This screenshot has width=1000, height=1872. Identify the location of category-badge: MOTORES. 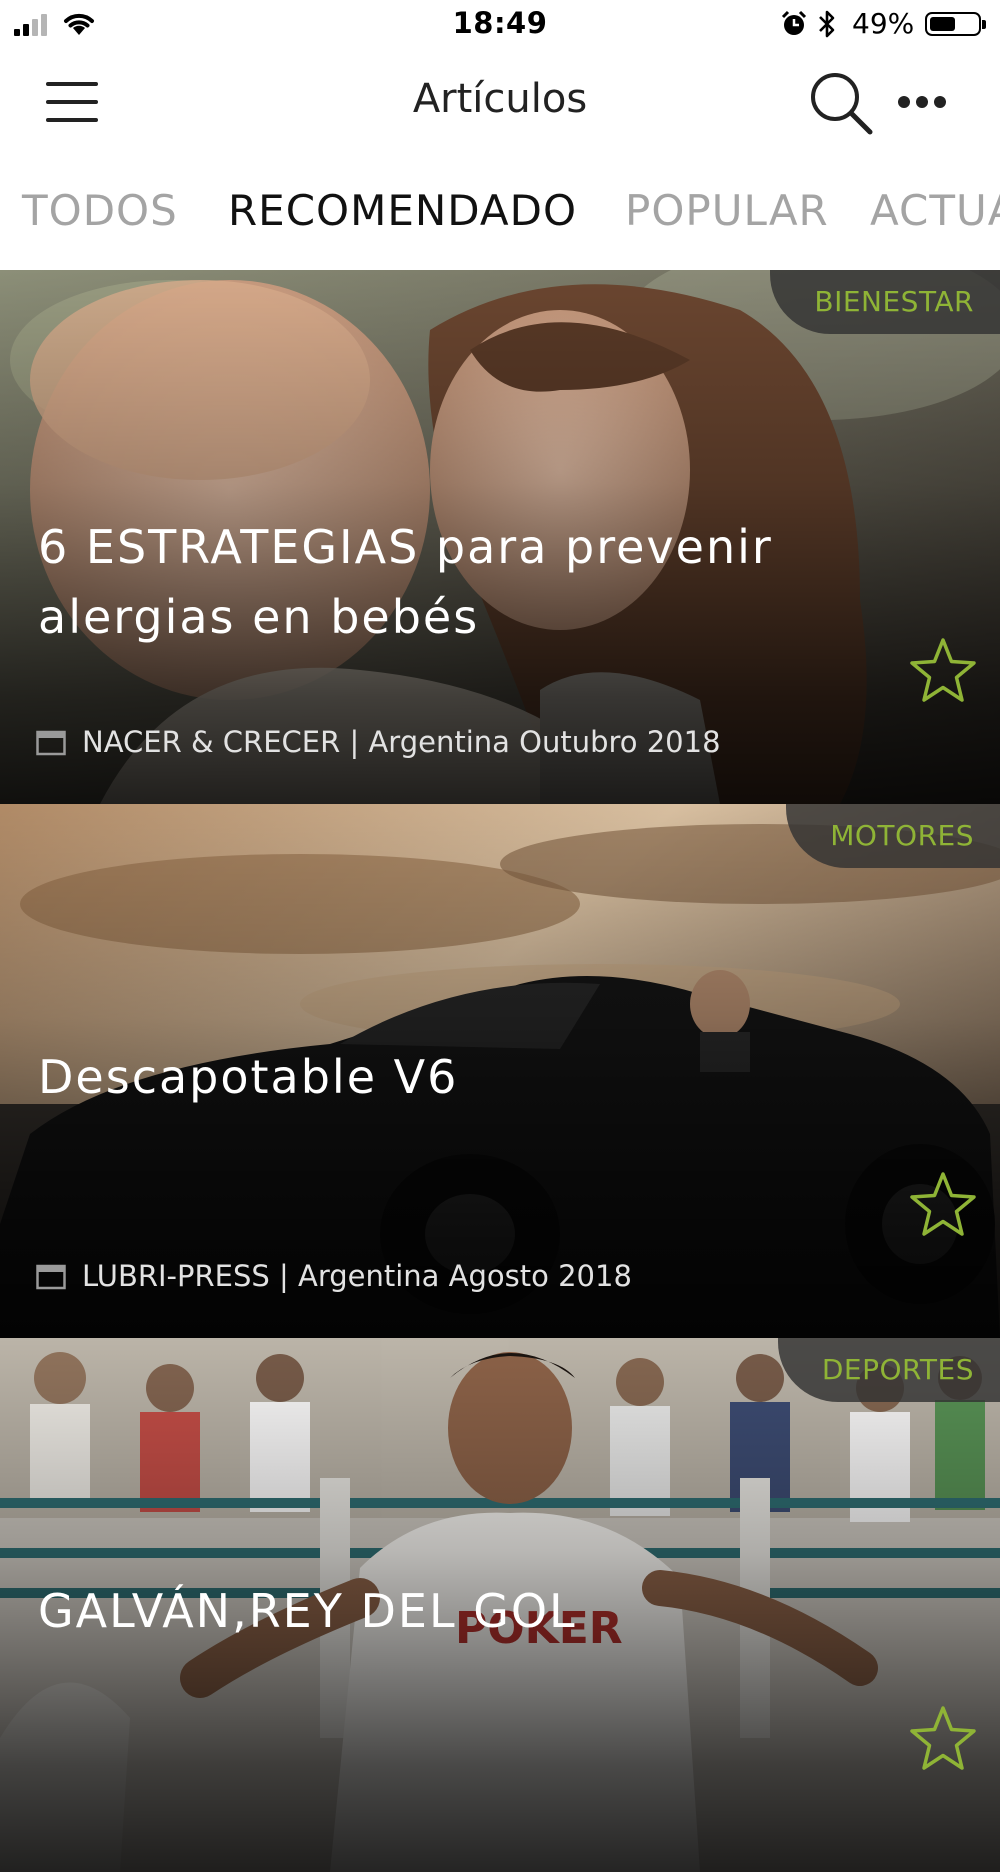
(893, 836).